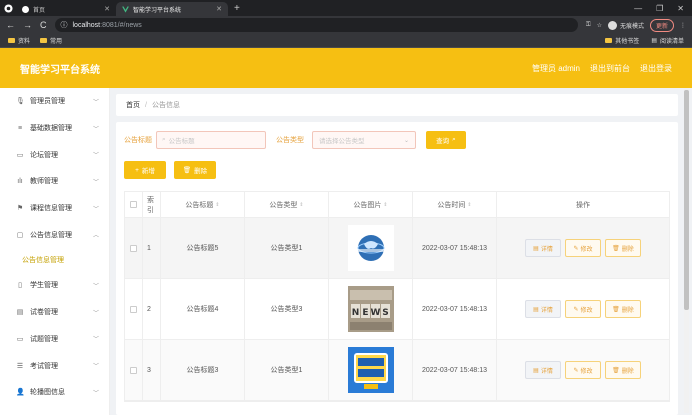 Image resolution: width=692 pixels, height=415 pixels. I want to click on bookmark-folder-1: 资料, so click(19, 40).